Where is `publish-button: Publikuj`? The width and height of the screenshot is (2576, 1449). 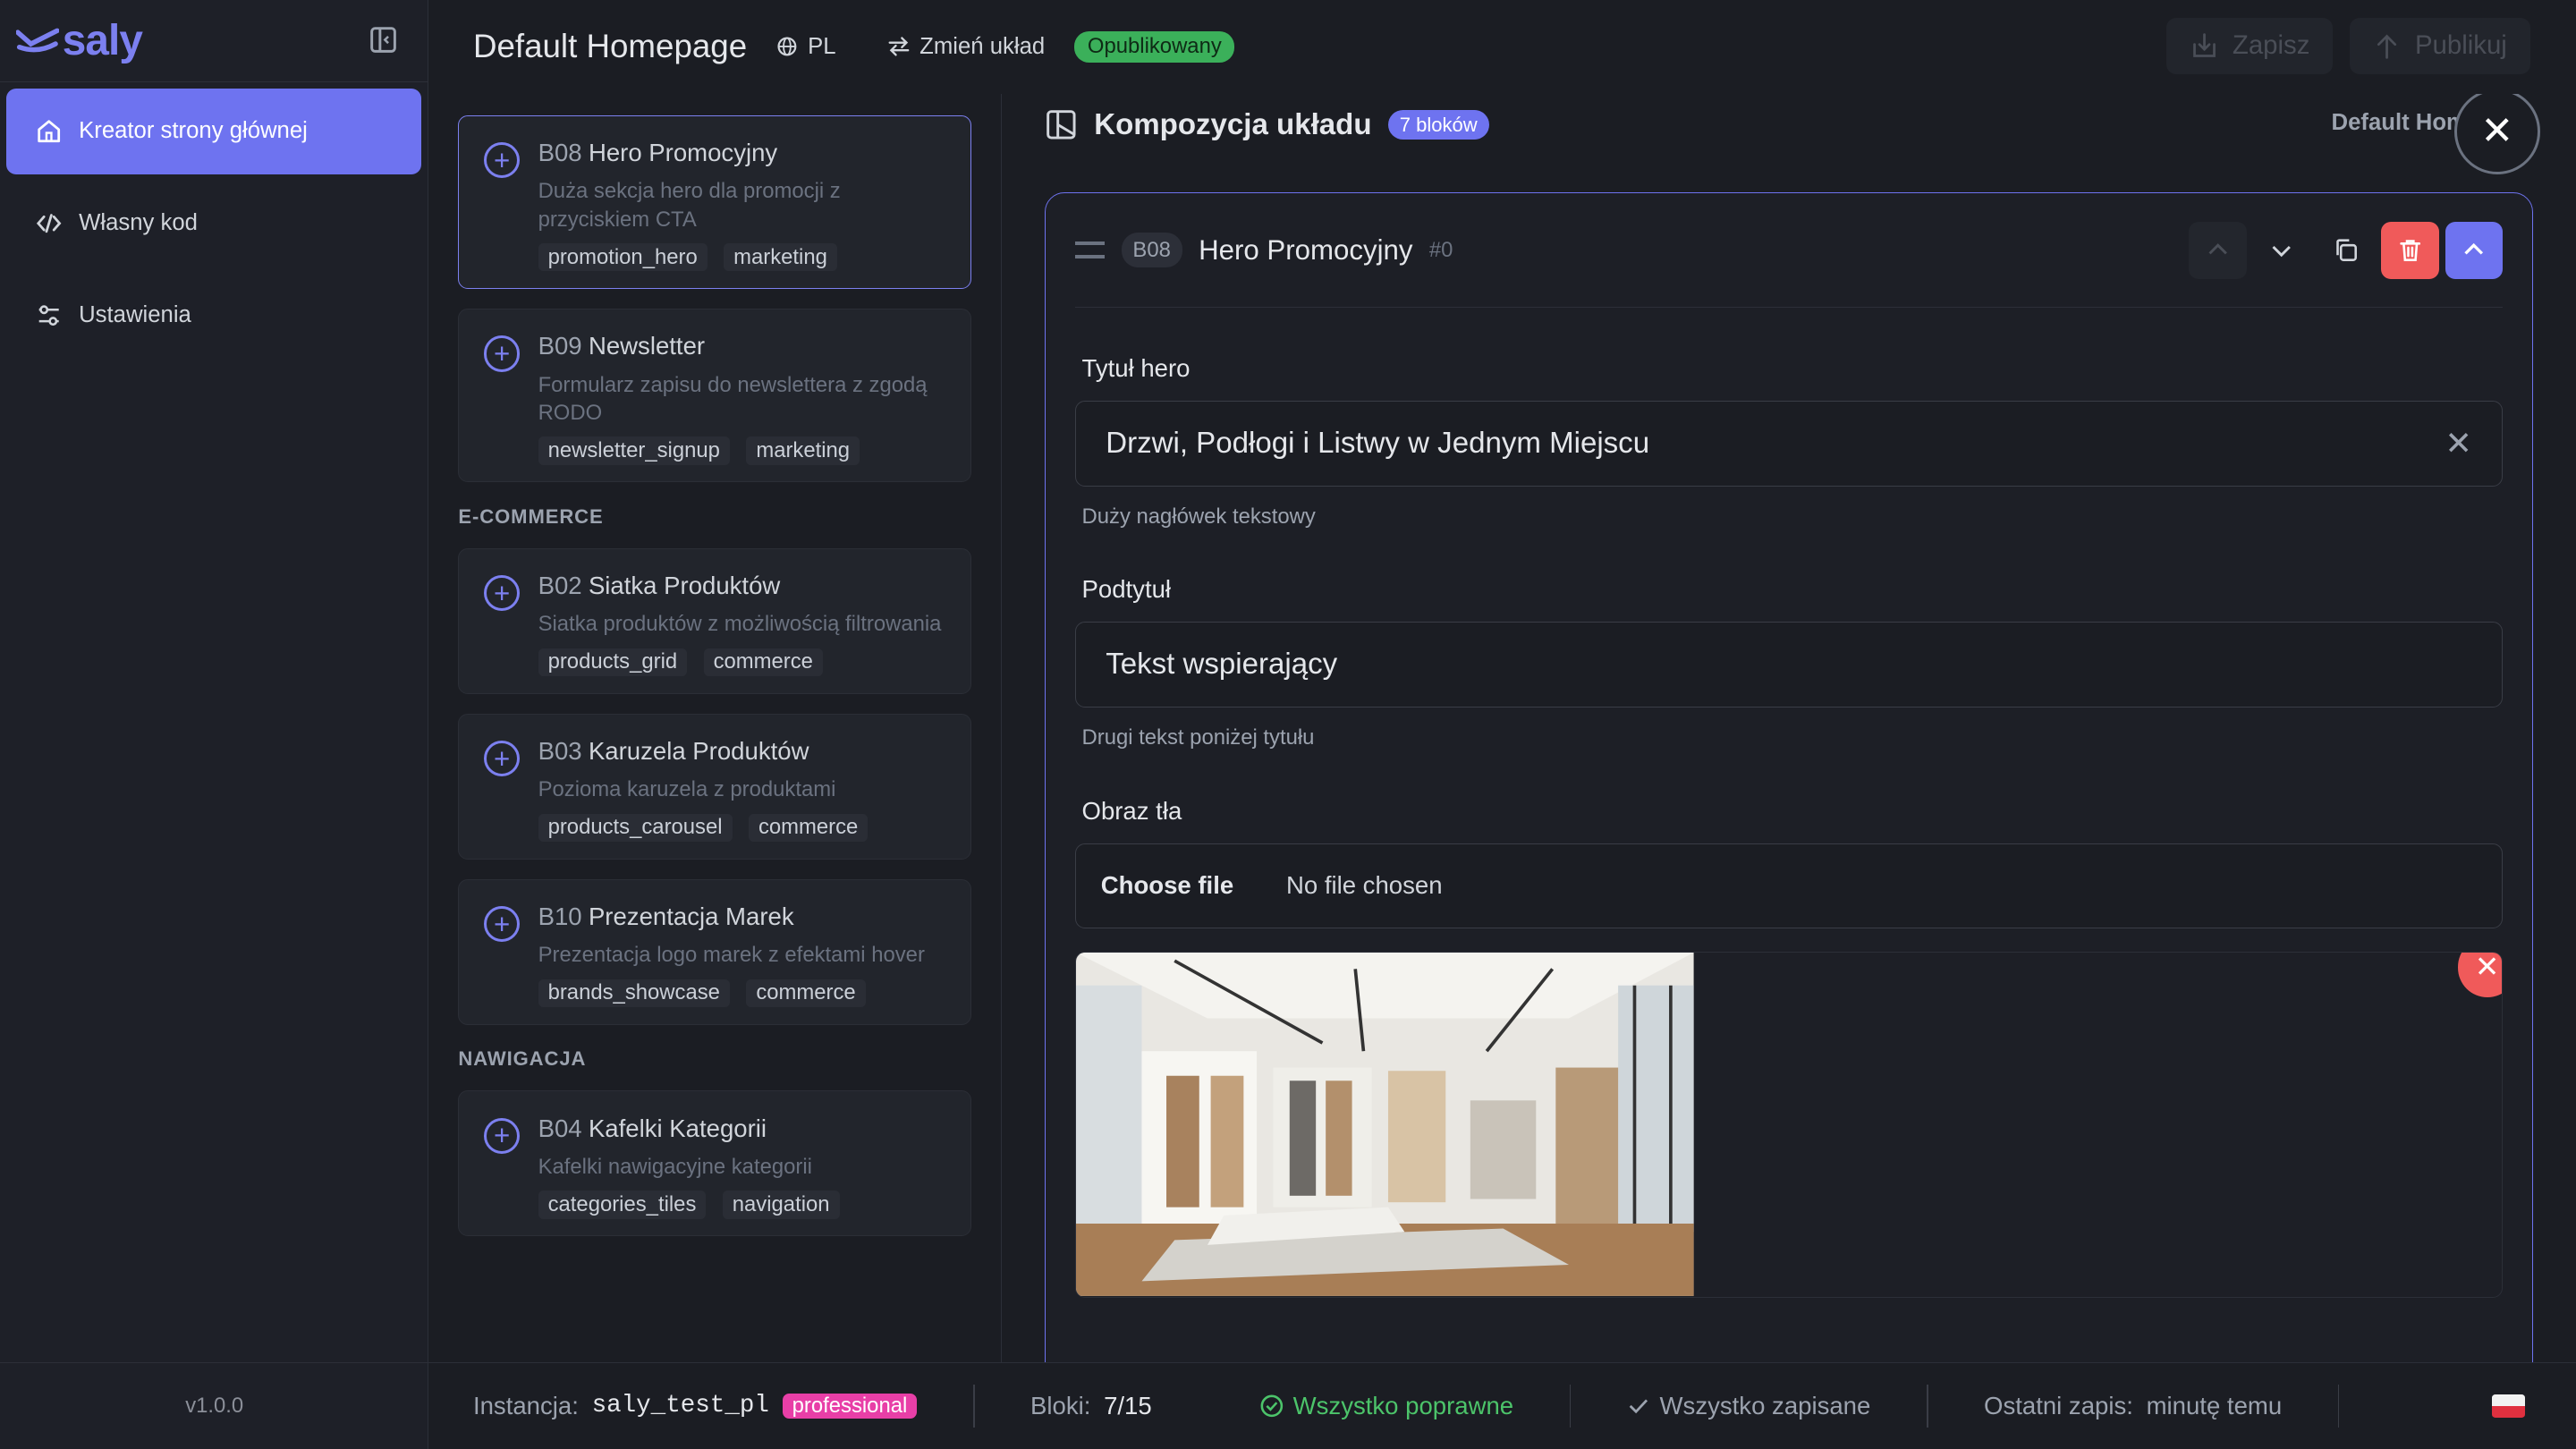 publish-button: Publikuj is located at coordinates (2439, 46).